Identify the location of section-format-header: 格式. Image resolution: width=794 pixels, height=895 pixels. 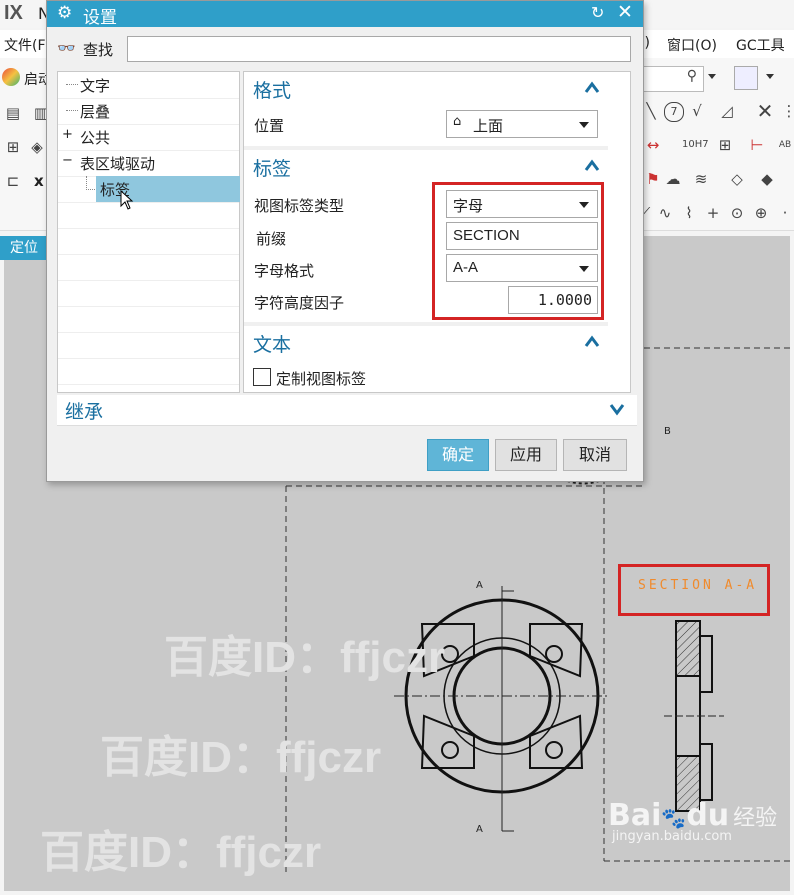
(426, 88).